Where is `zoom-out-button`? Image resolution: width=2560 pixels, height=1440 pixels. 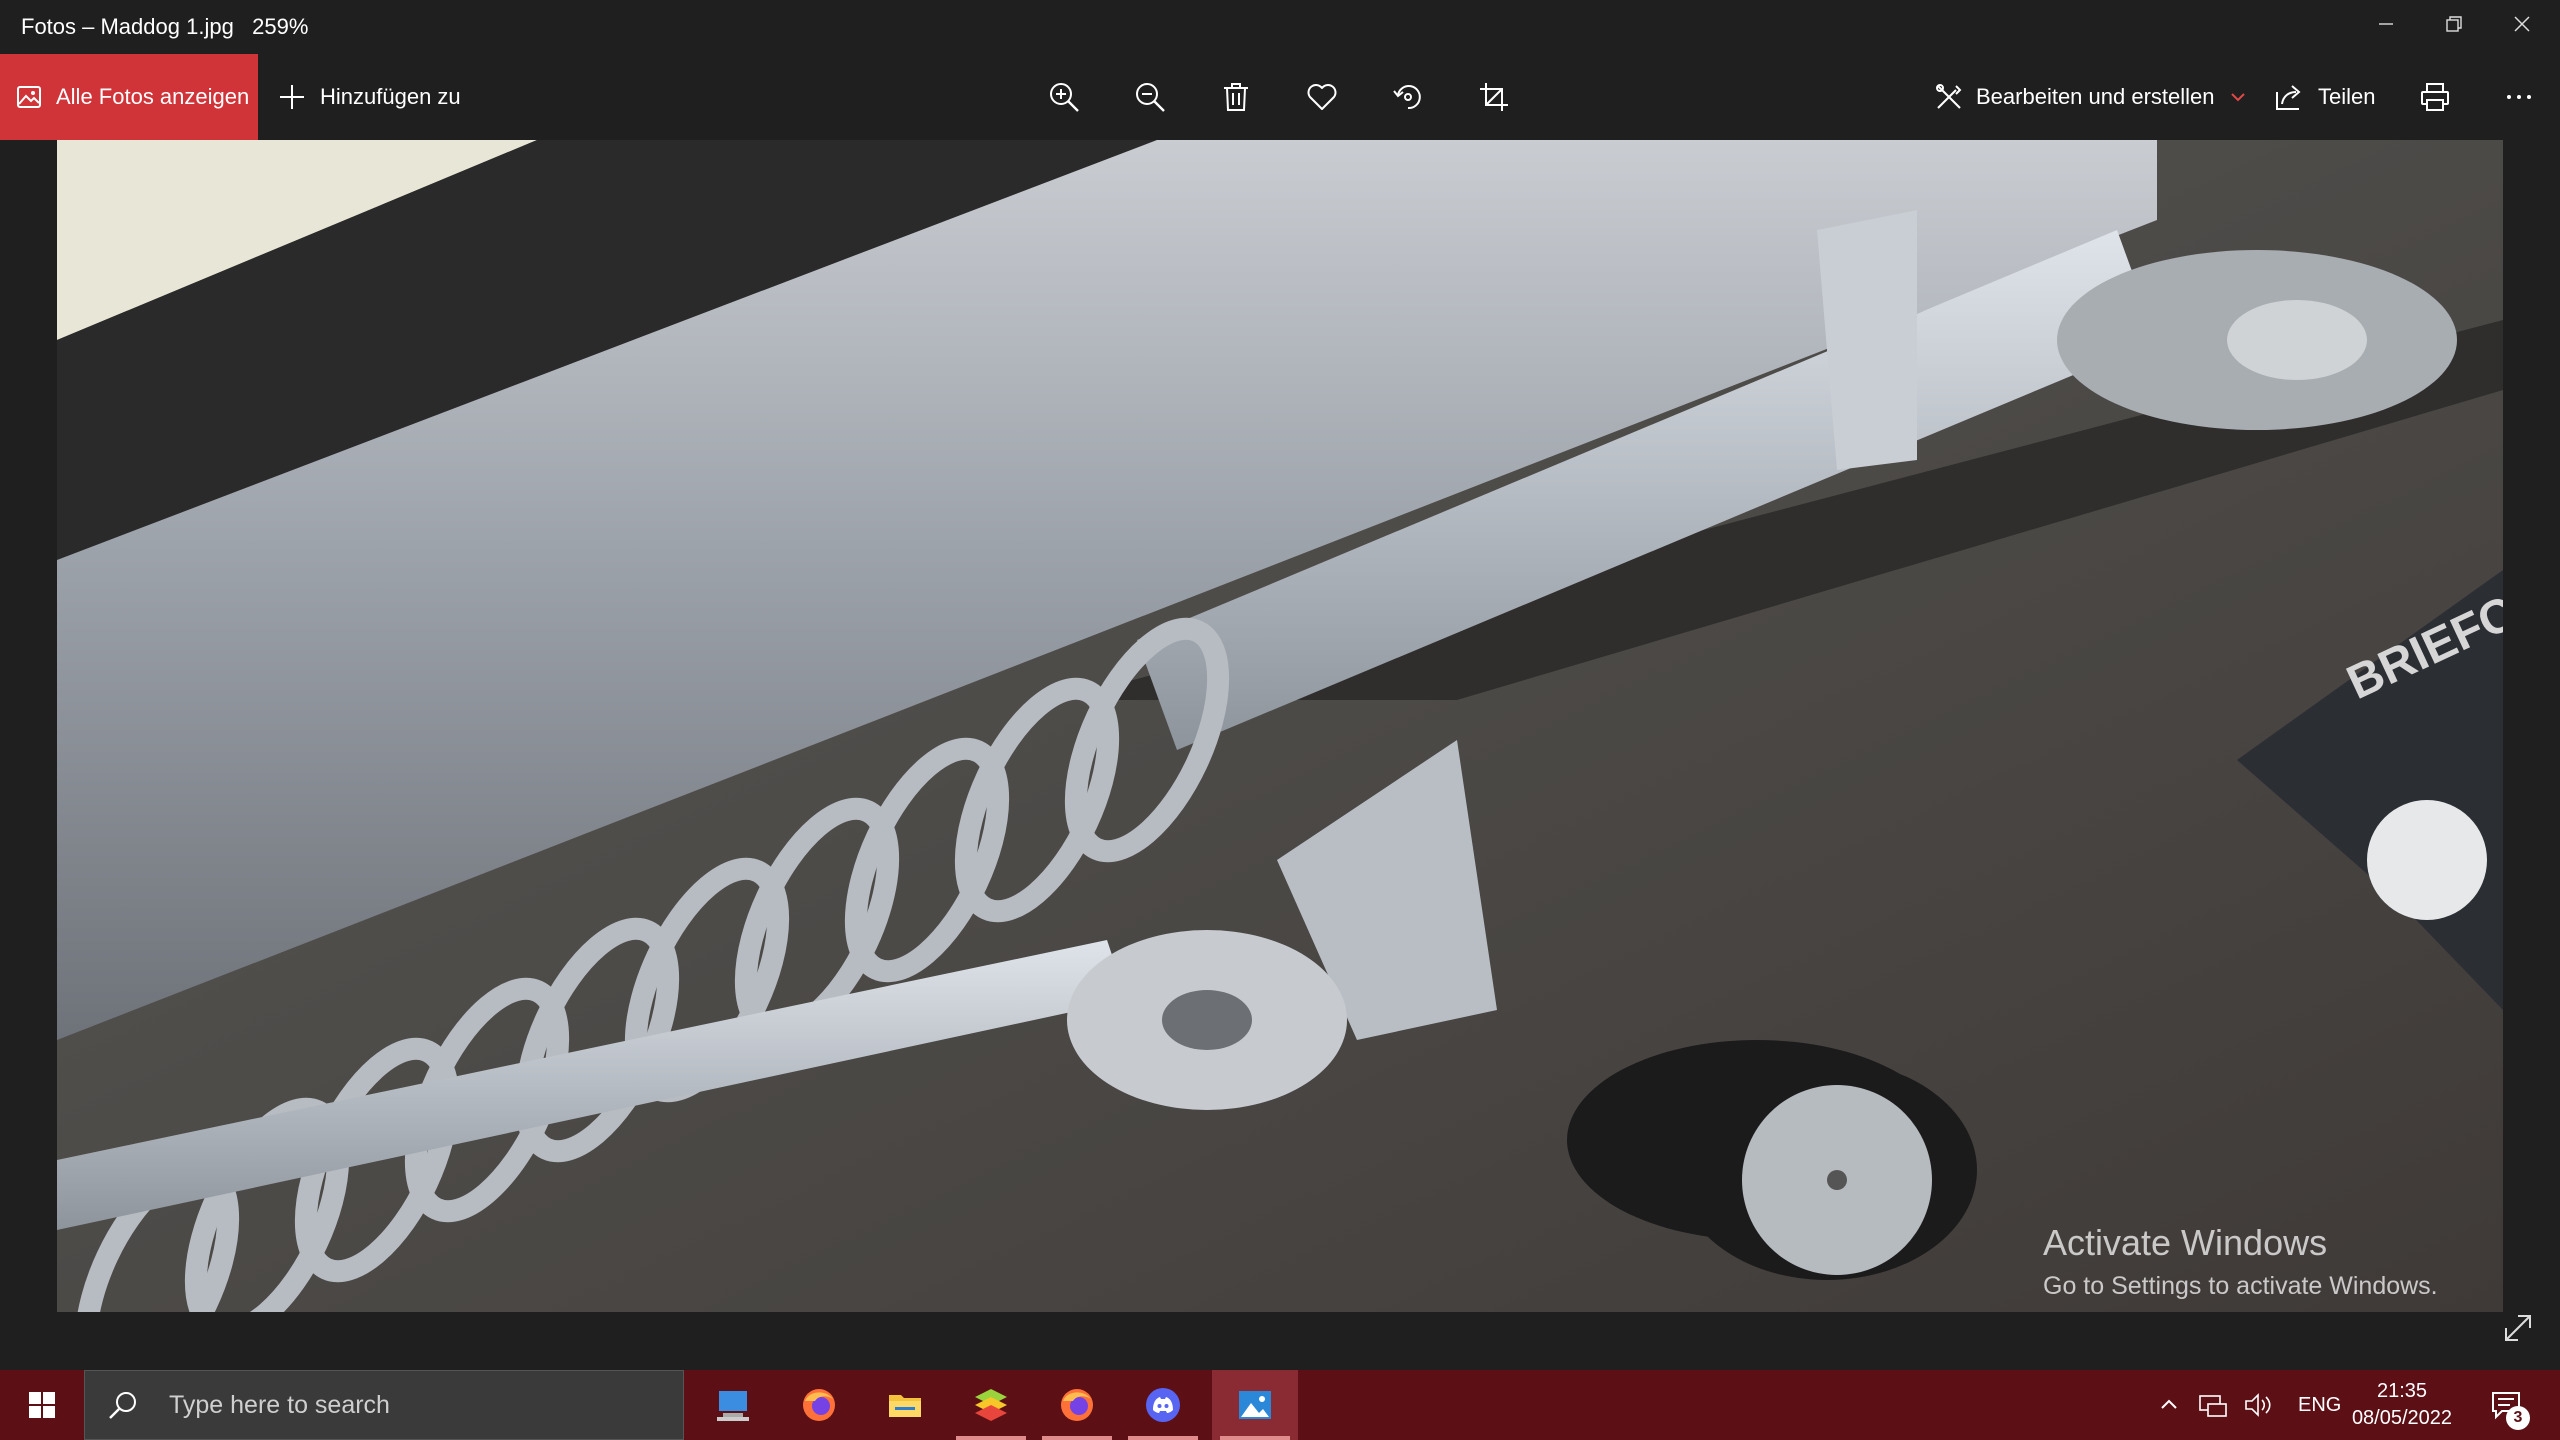
zoom-out-button is located at coordinates (1150, 97).